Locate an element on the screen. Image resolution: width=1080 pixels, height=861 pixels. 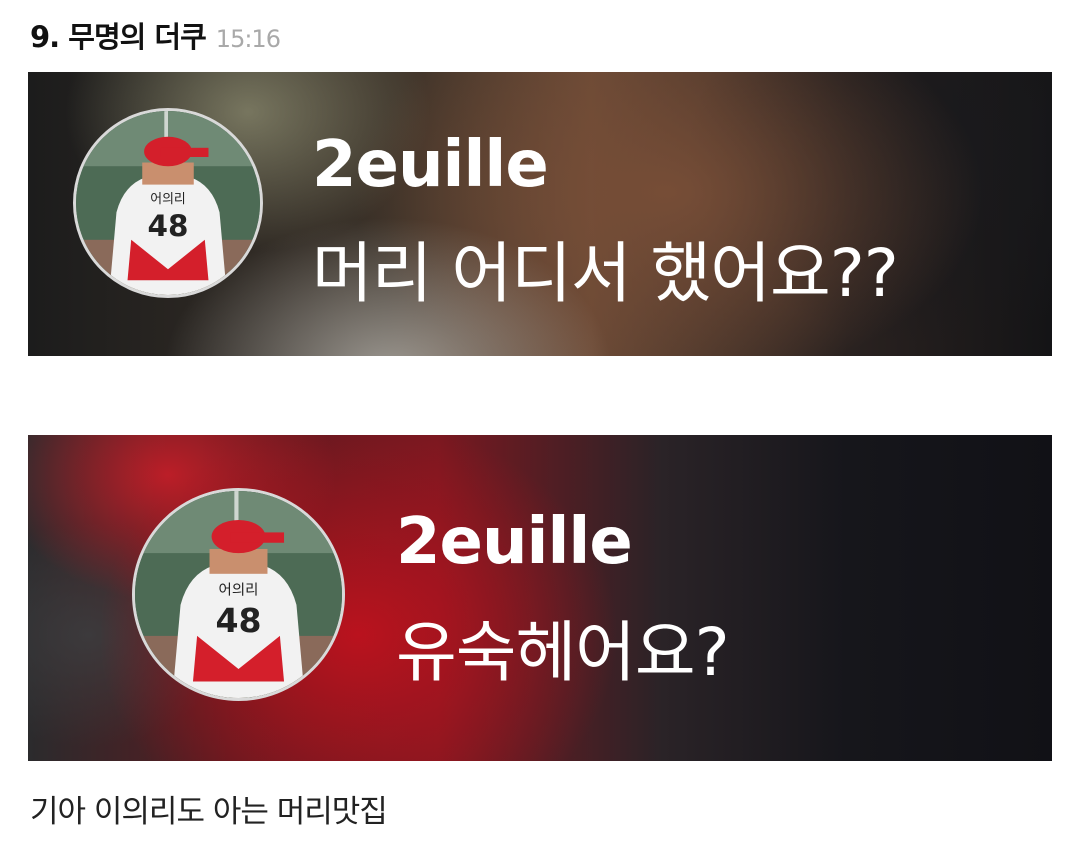
post-title: 9. 무명의 더쿠 is located at coordinates (118, 37).